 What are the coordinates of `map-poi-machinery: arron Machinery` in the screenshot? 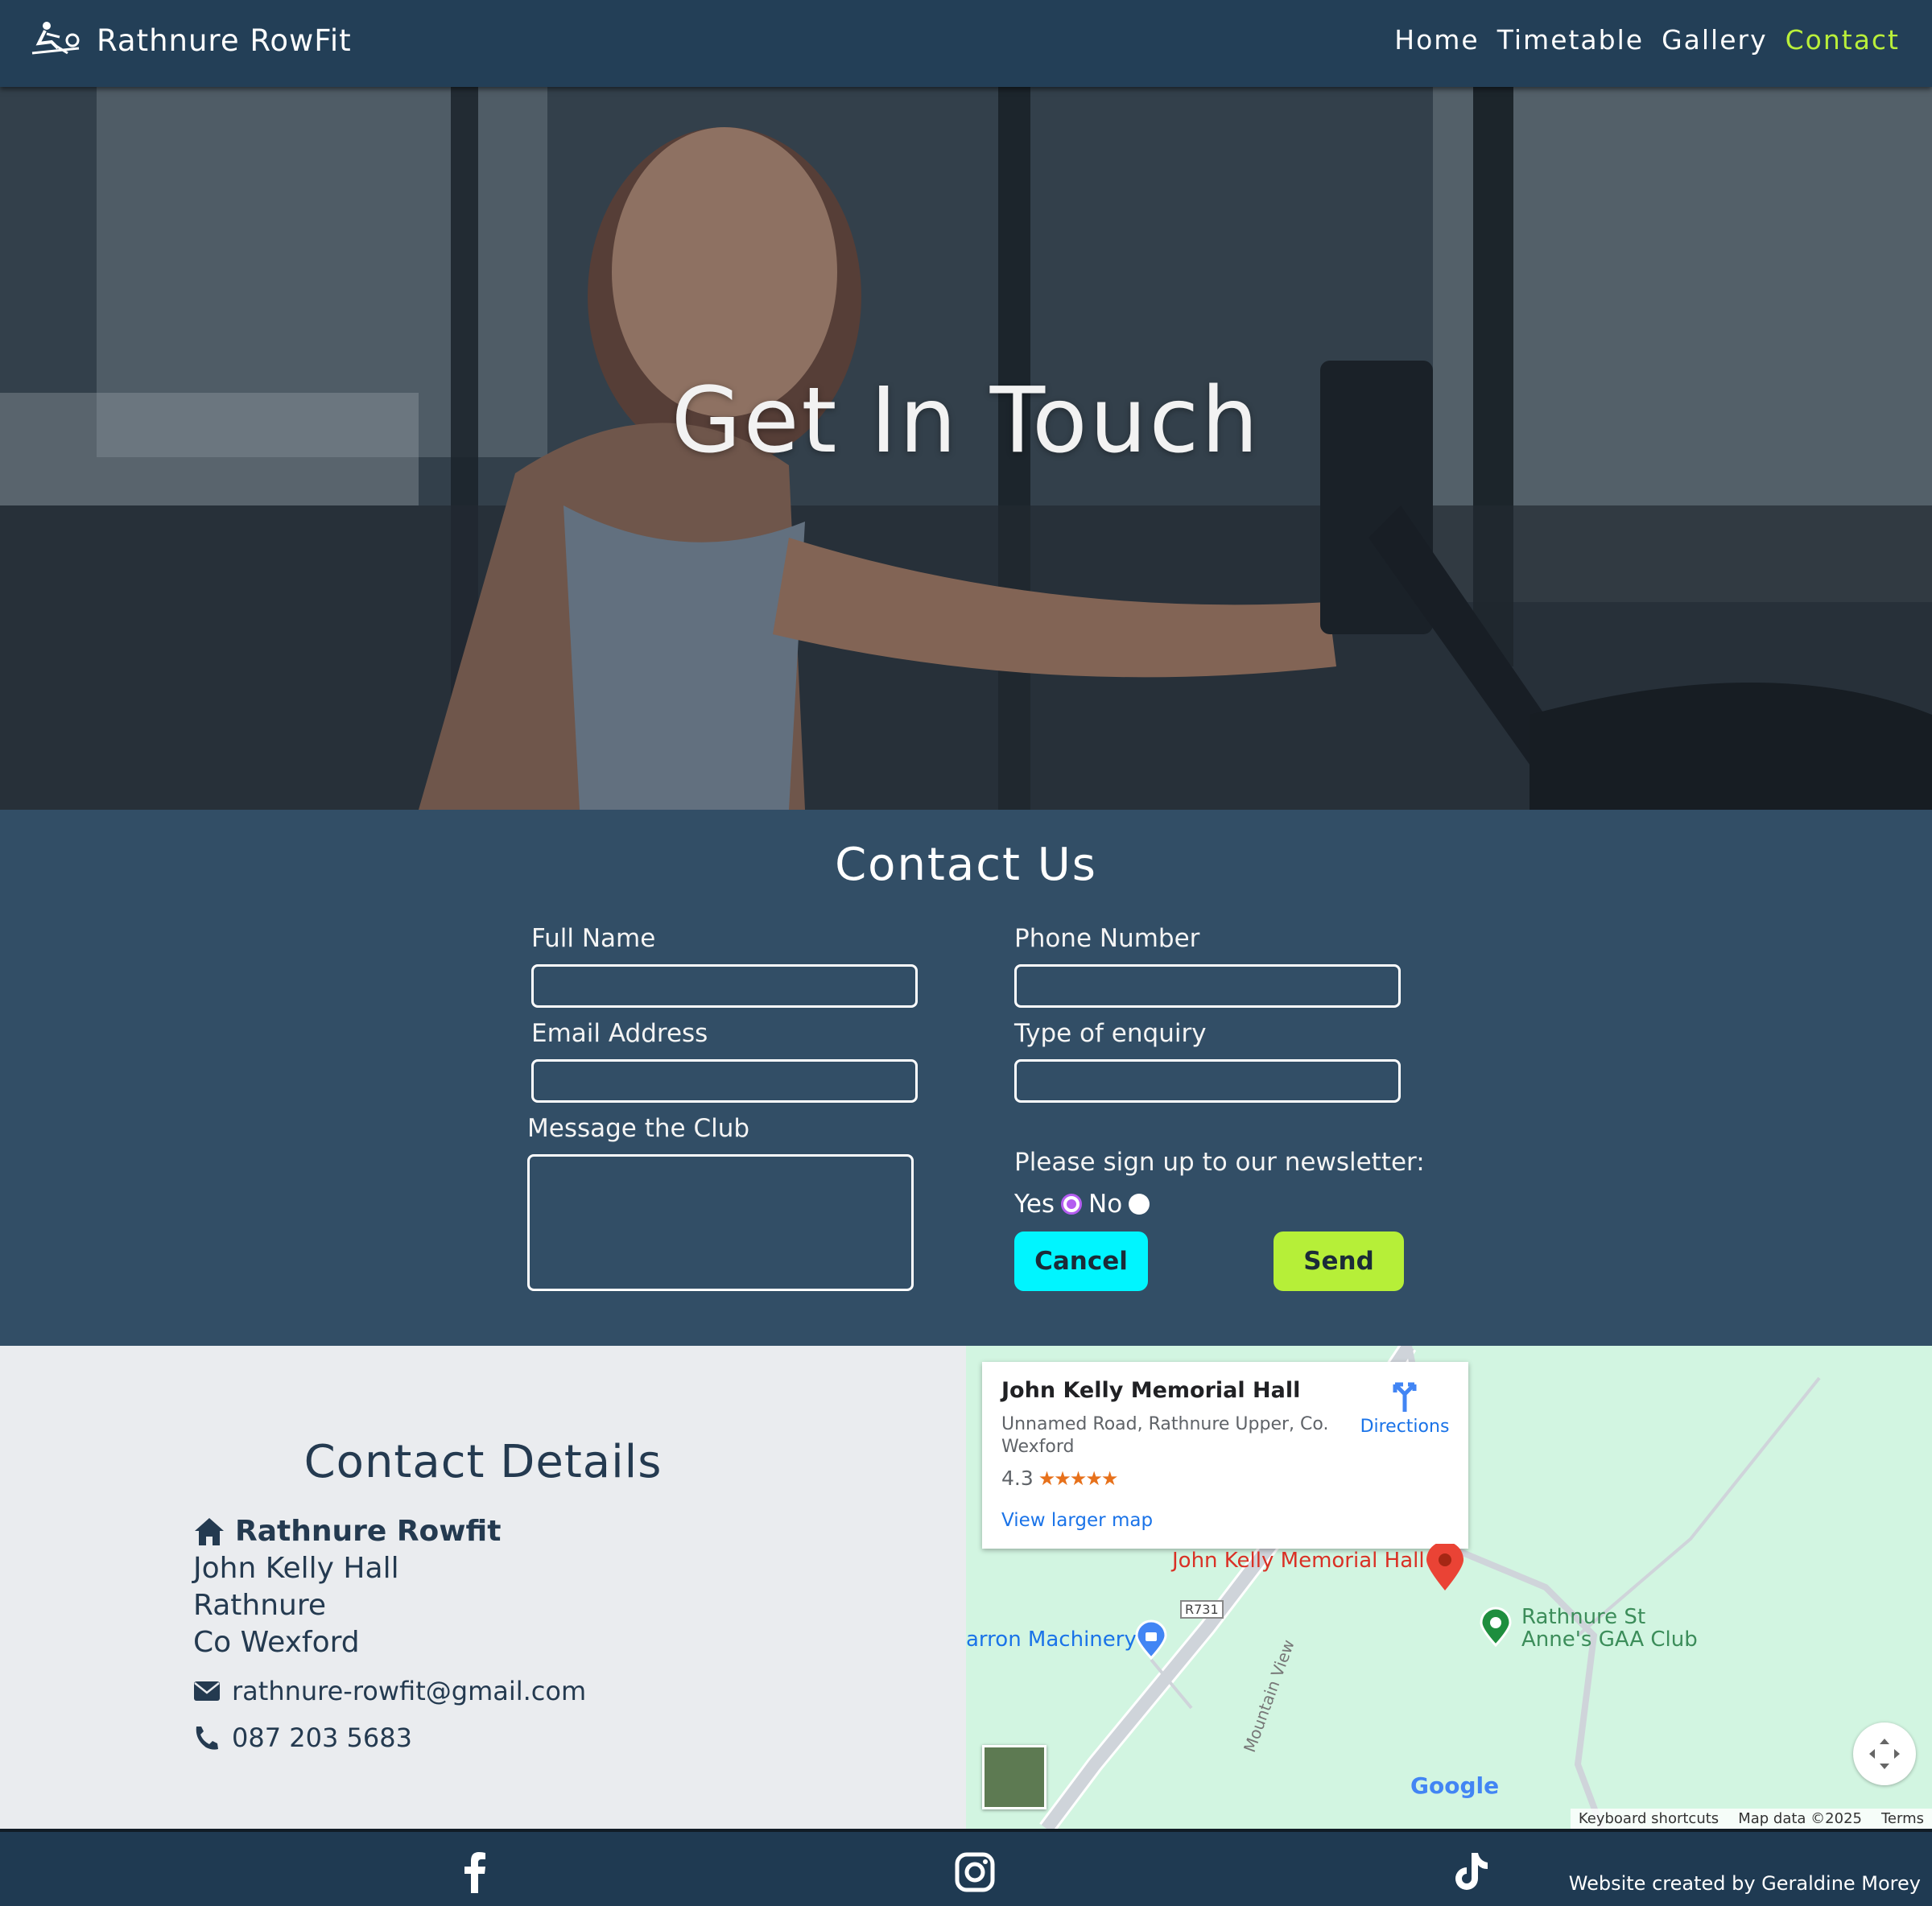 It's located at (1051, 1640).